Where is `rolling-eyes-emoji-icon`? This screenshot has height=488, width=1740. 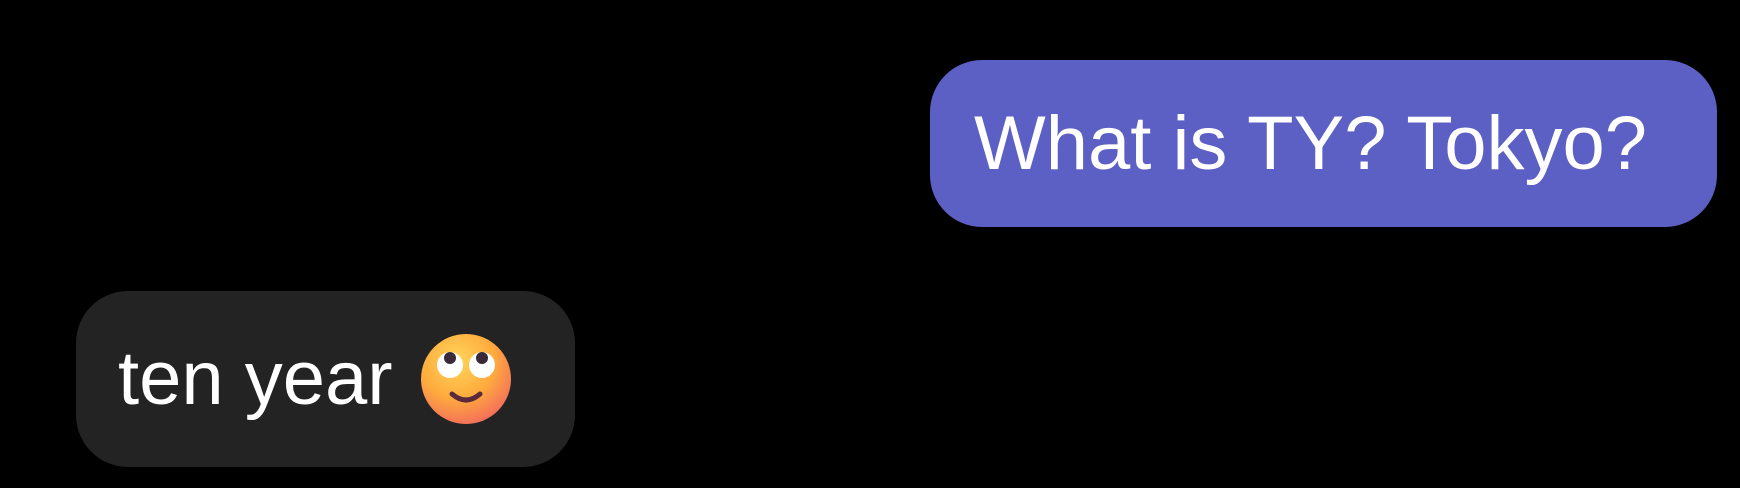 rolling-eyes-emoji-icon is located at coordinates (466, 379).